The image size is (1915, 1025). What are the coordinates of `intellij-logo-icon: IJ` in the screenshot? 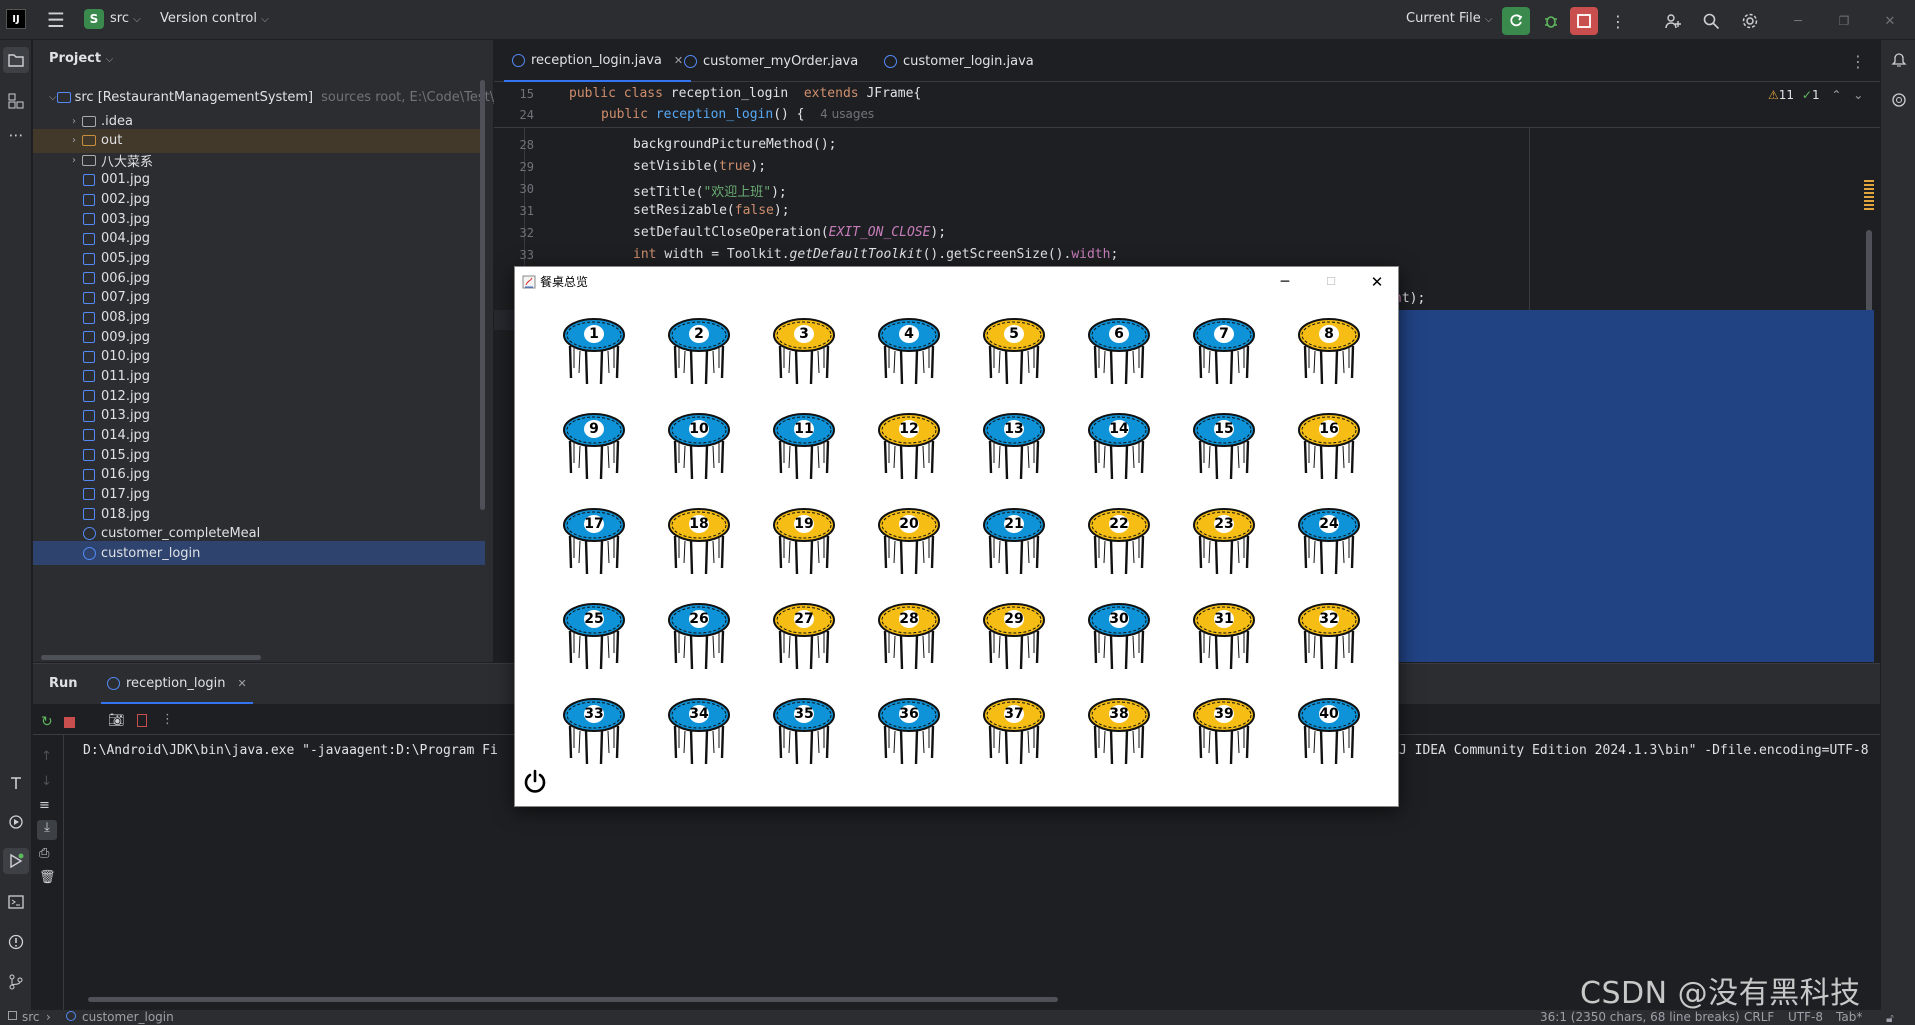 It's located at (16, 19).